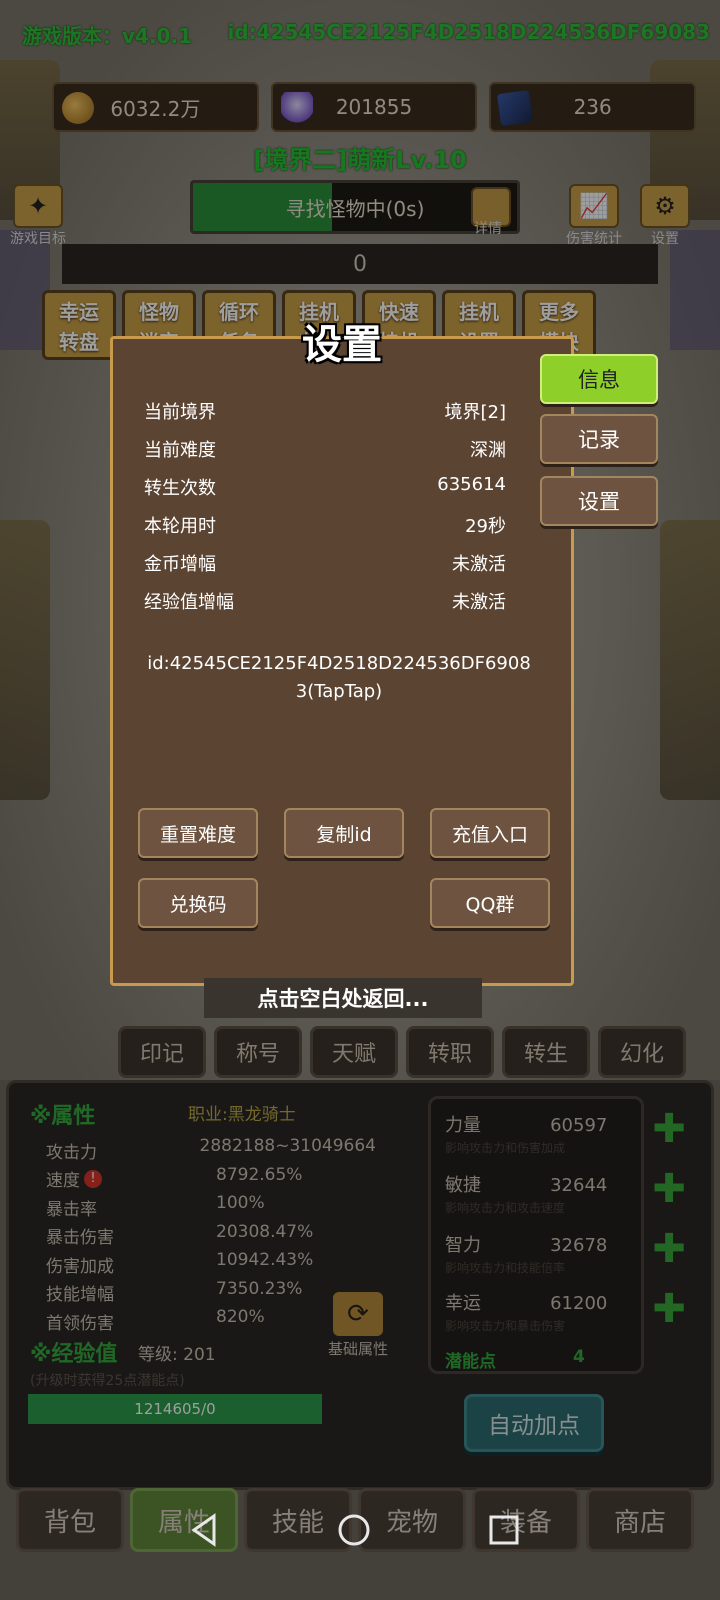  I want to click on add-intelligence-button: ✚, so click(669, 1249).